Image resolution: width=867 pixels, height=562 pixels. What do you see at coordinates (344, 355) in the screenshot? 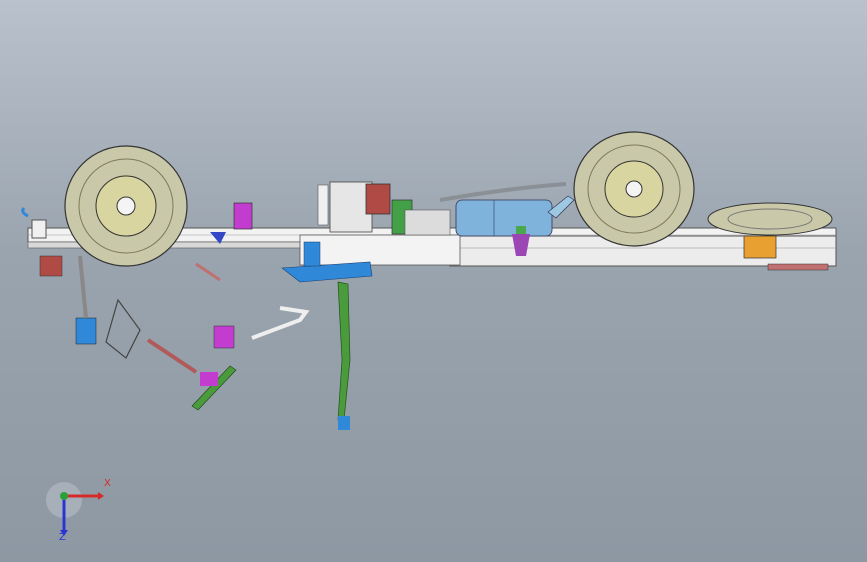
I see `steering-column` at bounding box center [344, 355].